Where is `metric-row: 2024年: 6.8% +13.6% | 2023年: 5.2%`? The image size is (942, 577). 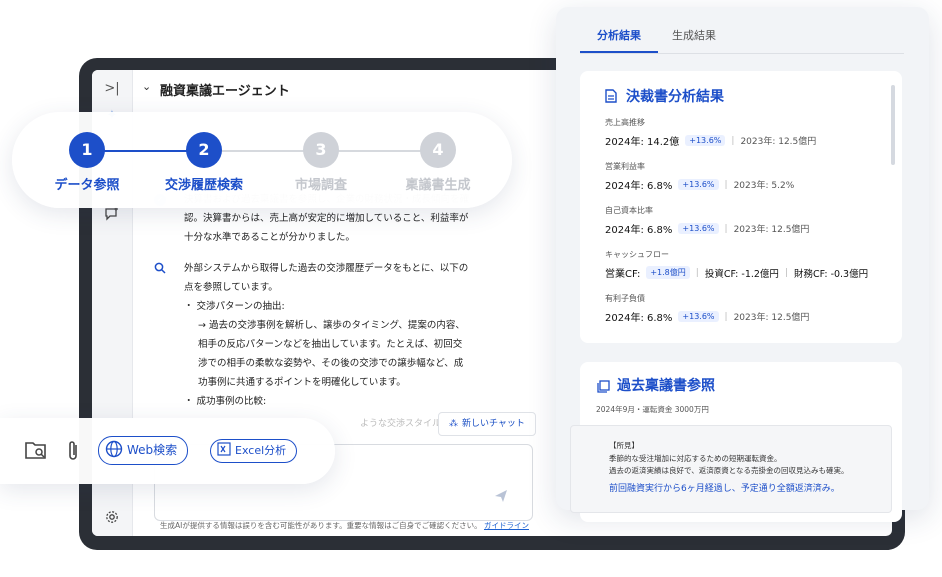
metric-row: 2024年: 6.8% +13.6% | 2023年: 5.2% is located at coordinates (699, 184).